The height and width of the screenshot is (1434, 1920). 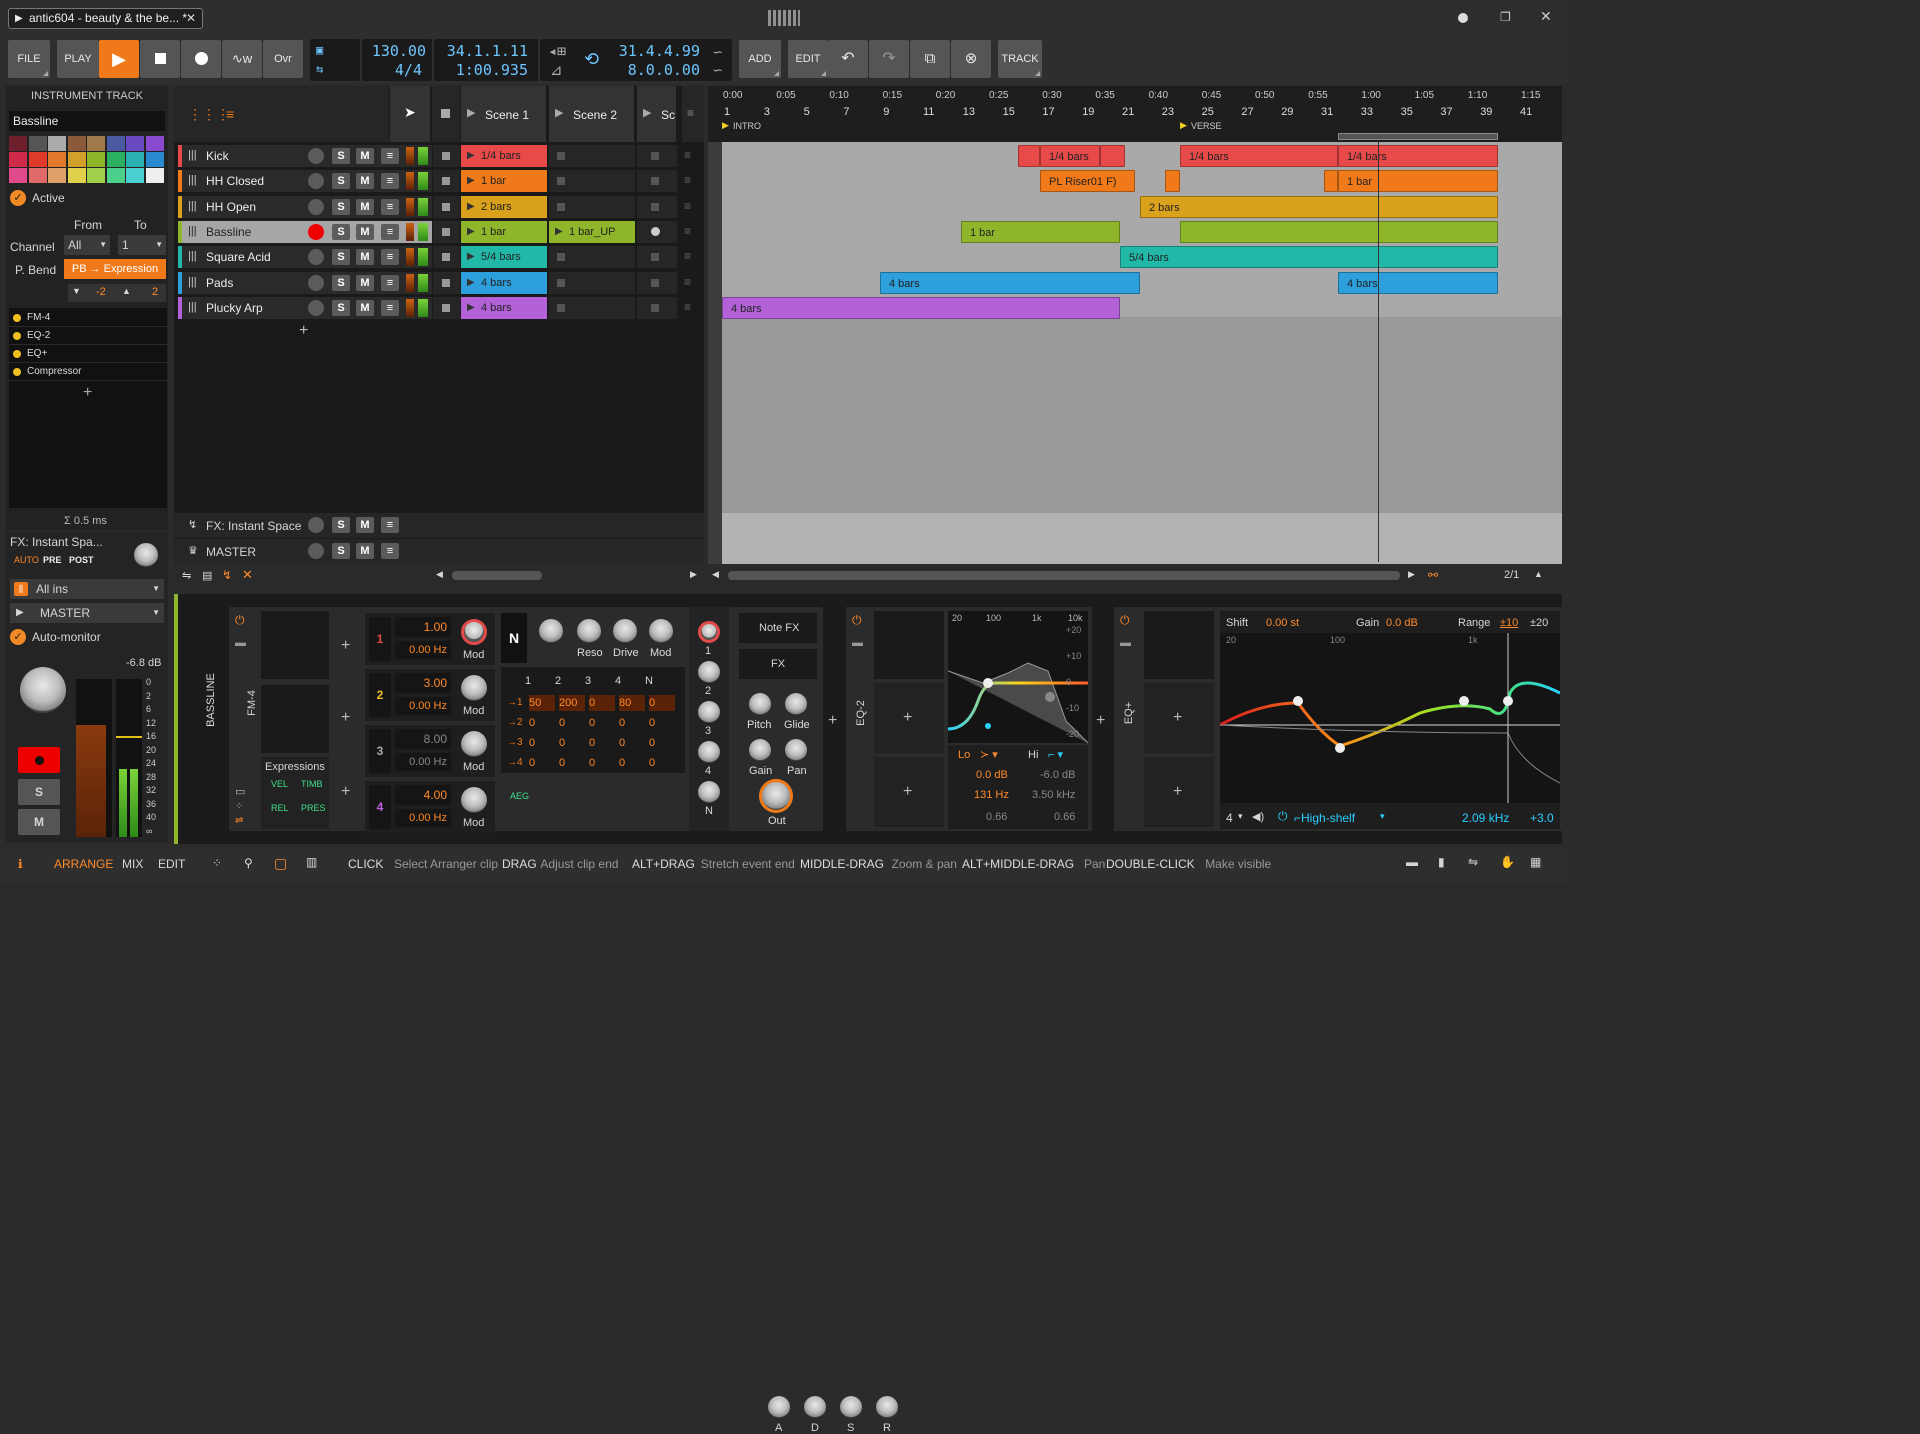 What do you see at coordinates (87, 393) in the screenshot?
I see `add-device-icon: +` at bounding box center [87, 393].